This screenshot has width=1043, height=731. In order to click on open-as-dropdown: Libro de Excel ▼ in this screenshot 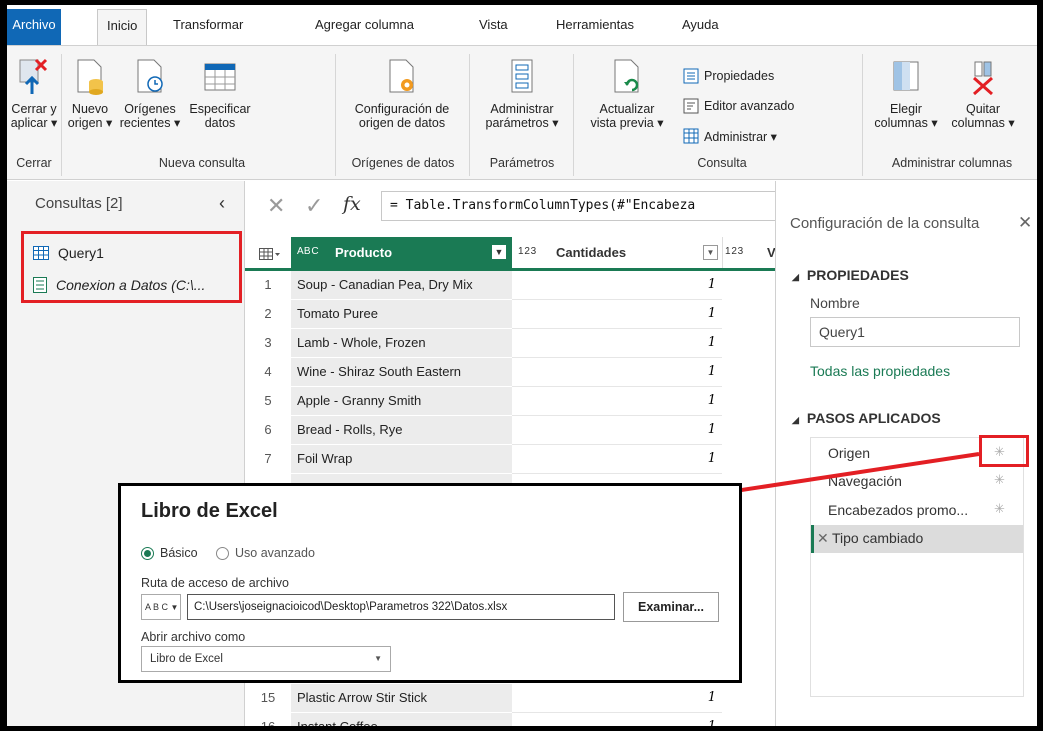, I will do `click(266, 659)`.